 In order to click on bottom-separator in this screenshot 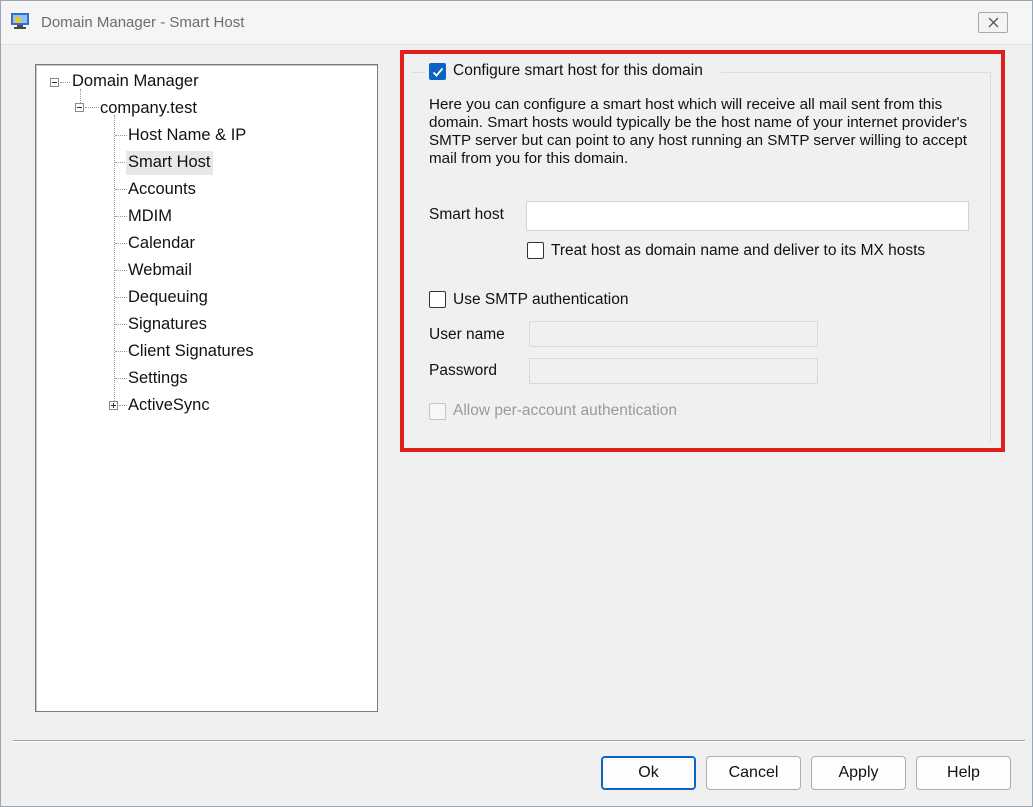, I will do `click(519, 741)`.